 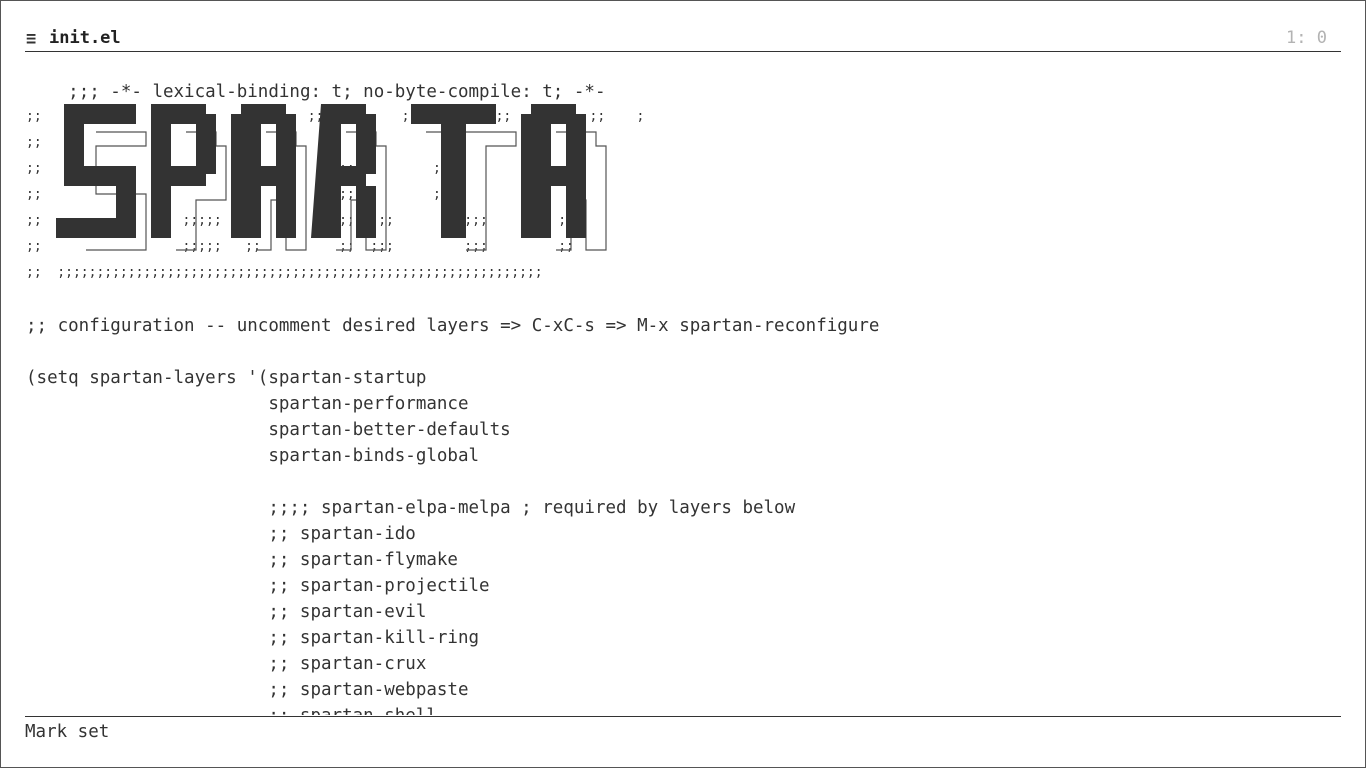 What do you see at coordinates (85, 38) in the screenshot?
I see `buffer-name: init.el` at bounding box center [85, 38].